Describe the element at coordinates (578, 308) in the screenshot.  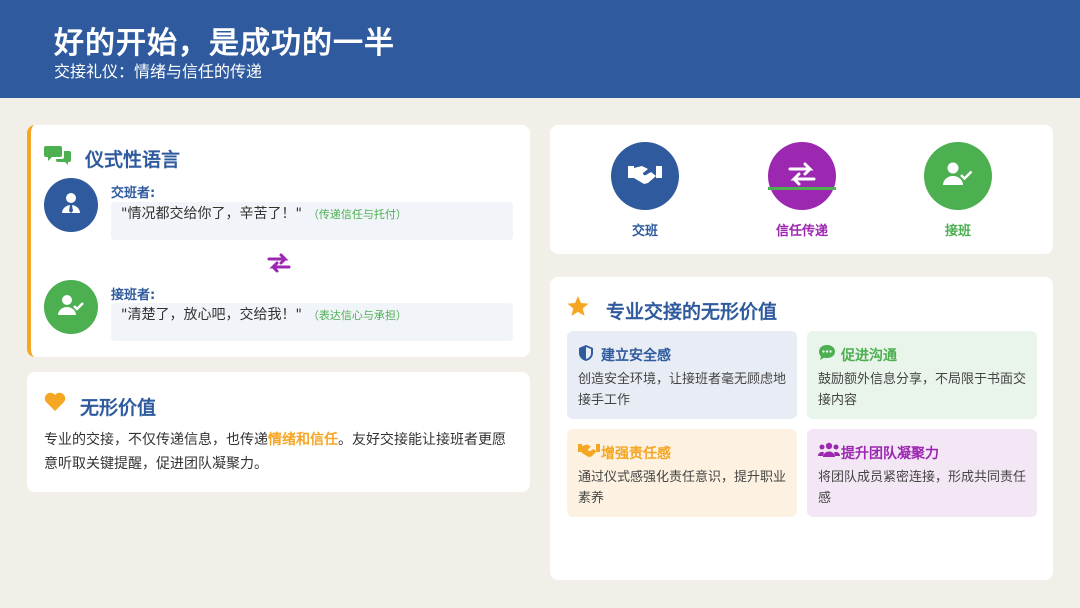
I see `star-icon` at that location.